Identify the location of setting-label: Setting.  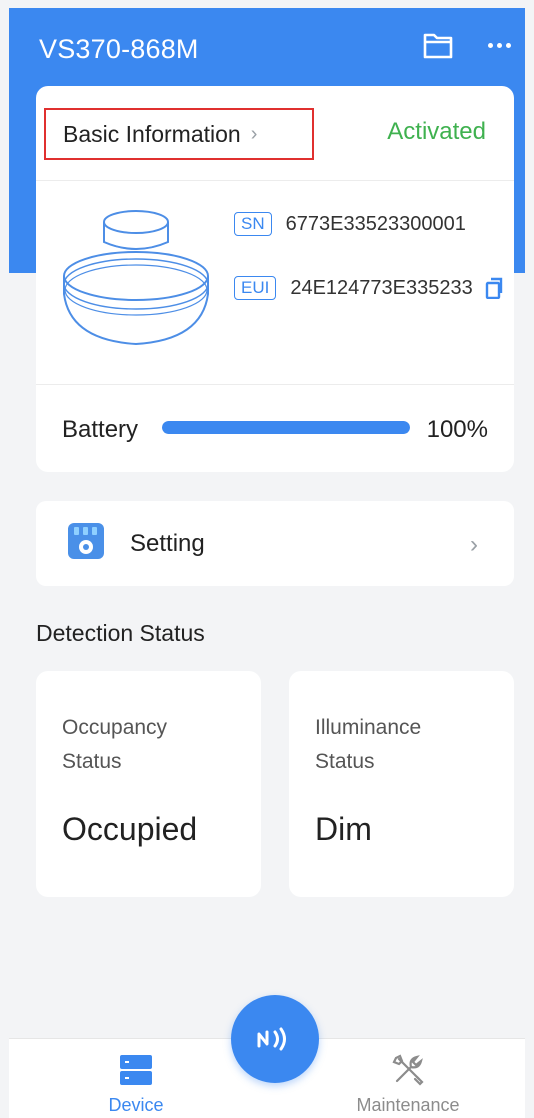
(167, 543).